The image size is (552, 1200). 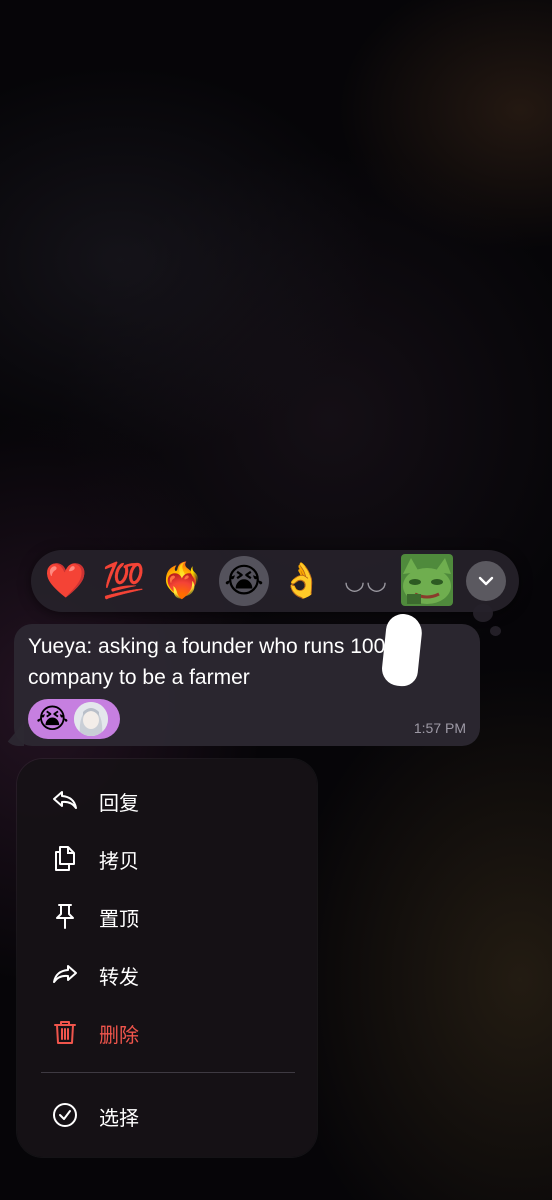 I want to click on reply-icon, so click(x=65, y=800).